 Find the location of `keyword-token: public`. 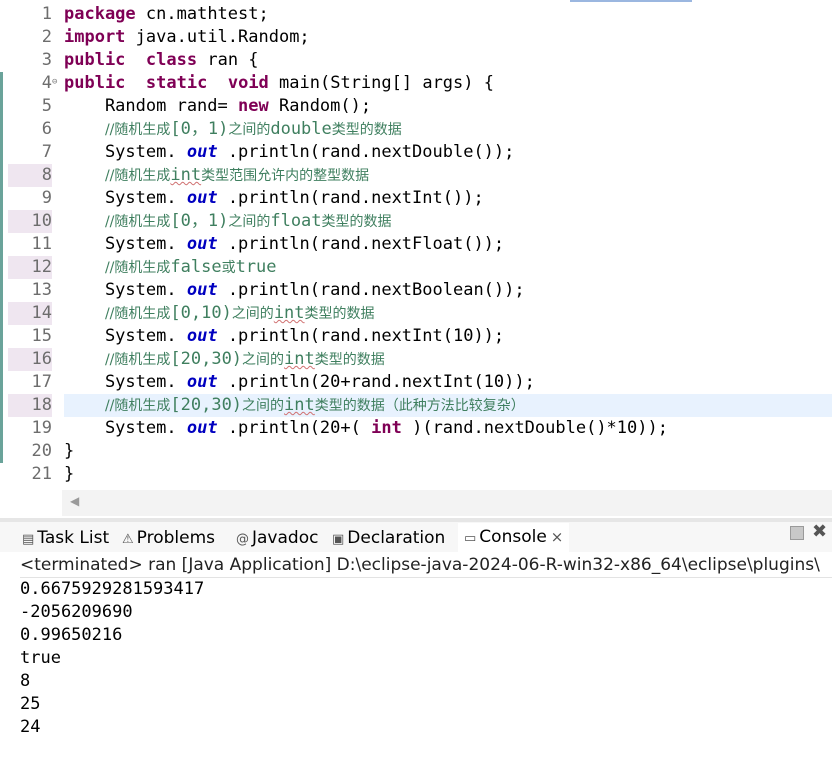

keyword-token: public is located at coordinates (95, 83).